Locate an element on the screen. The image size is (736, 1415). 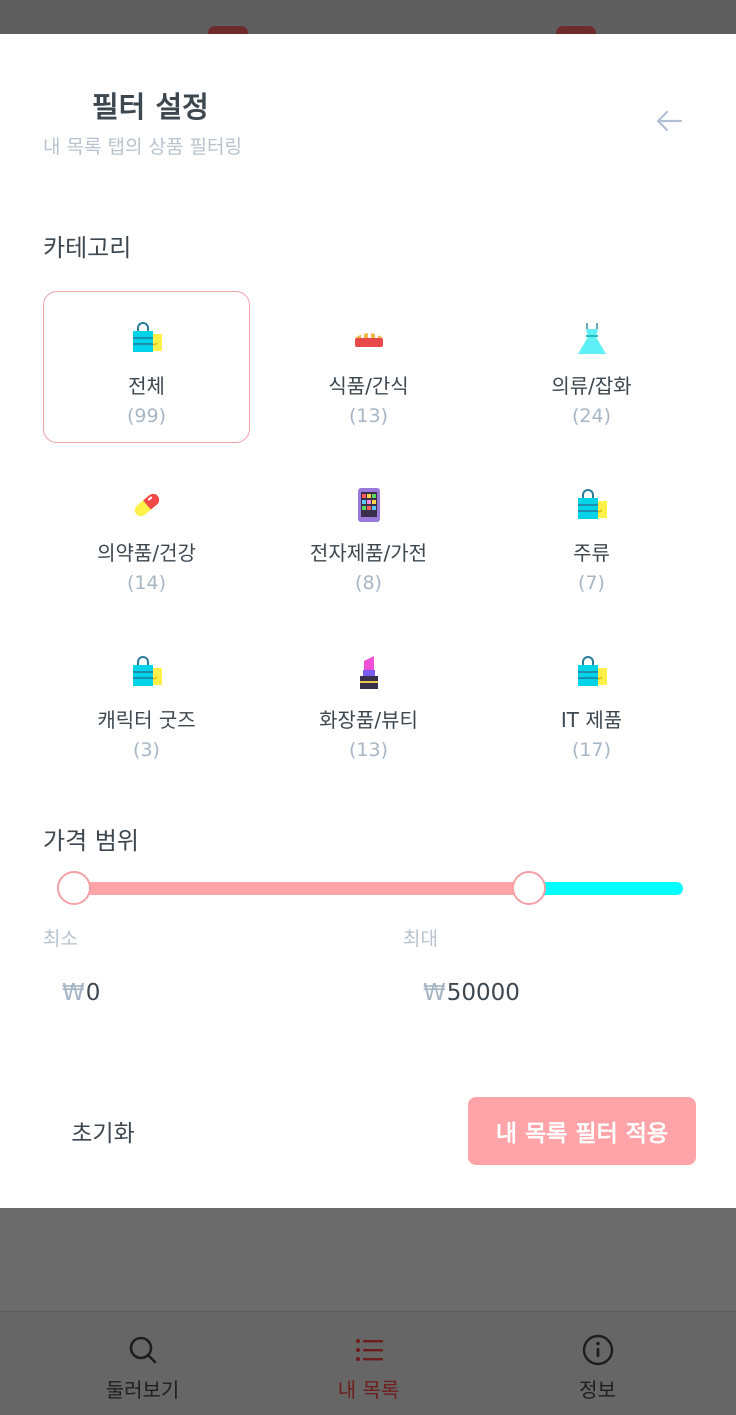
category-all: 전체 (99) is located at coordinates (146, 367).